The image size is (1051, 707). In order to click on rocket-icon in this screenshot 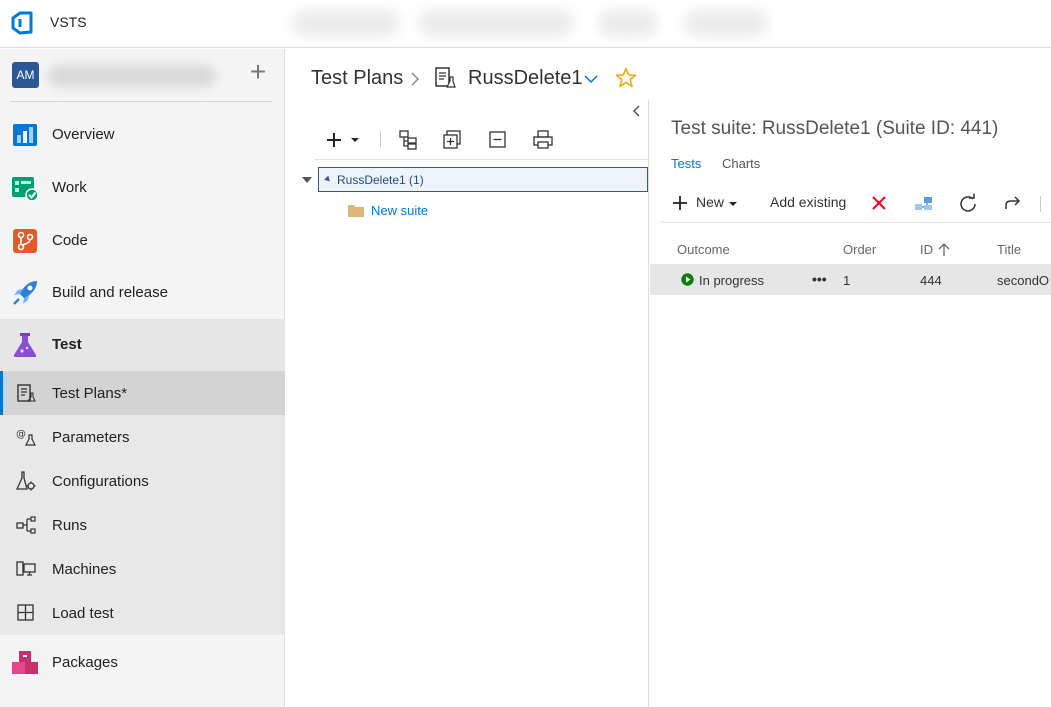, I will do `click(25, 293)`.